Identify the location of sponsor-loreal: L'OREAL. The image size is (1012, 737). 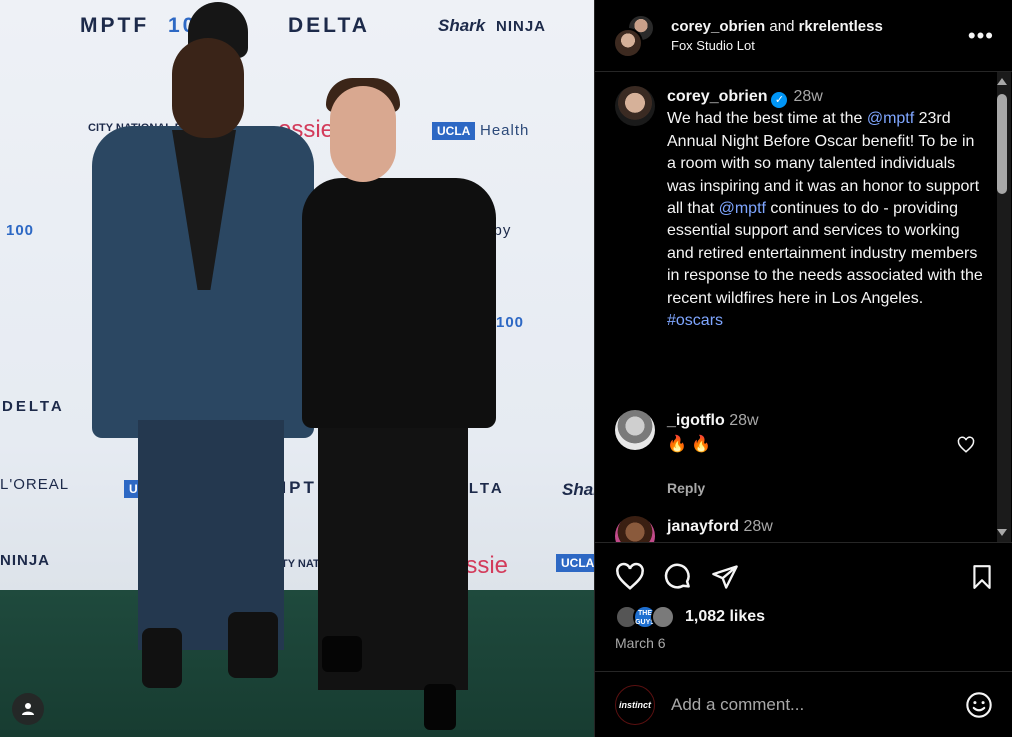
(35, 484).